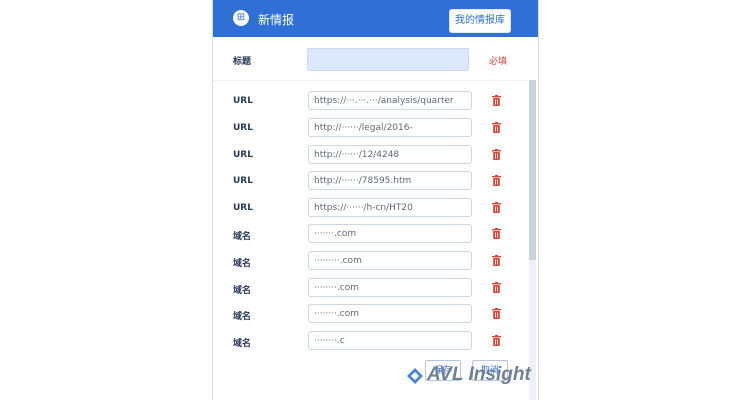  What do you see at coordinates (498, 62) in the screenshot?
I see `required-hint: 必填` at bounding box center [498, 62].